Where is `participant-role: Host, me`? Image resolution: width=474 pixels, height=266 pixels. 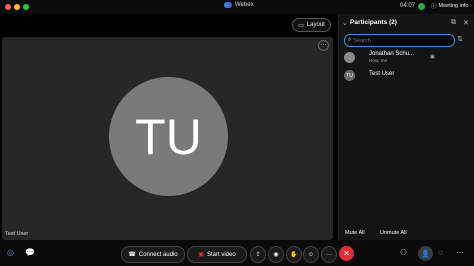 participant-role: Host, me is located at coordinates (378, 60).